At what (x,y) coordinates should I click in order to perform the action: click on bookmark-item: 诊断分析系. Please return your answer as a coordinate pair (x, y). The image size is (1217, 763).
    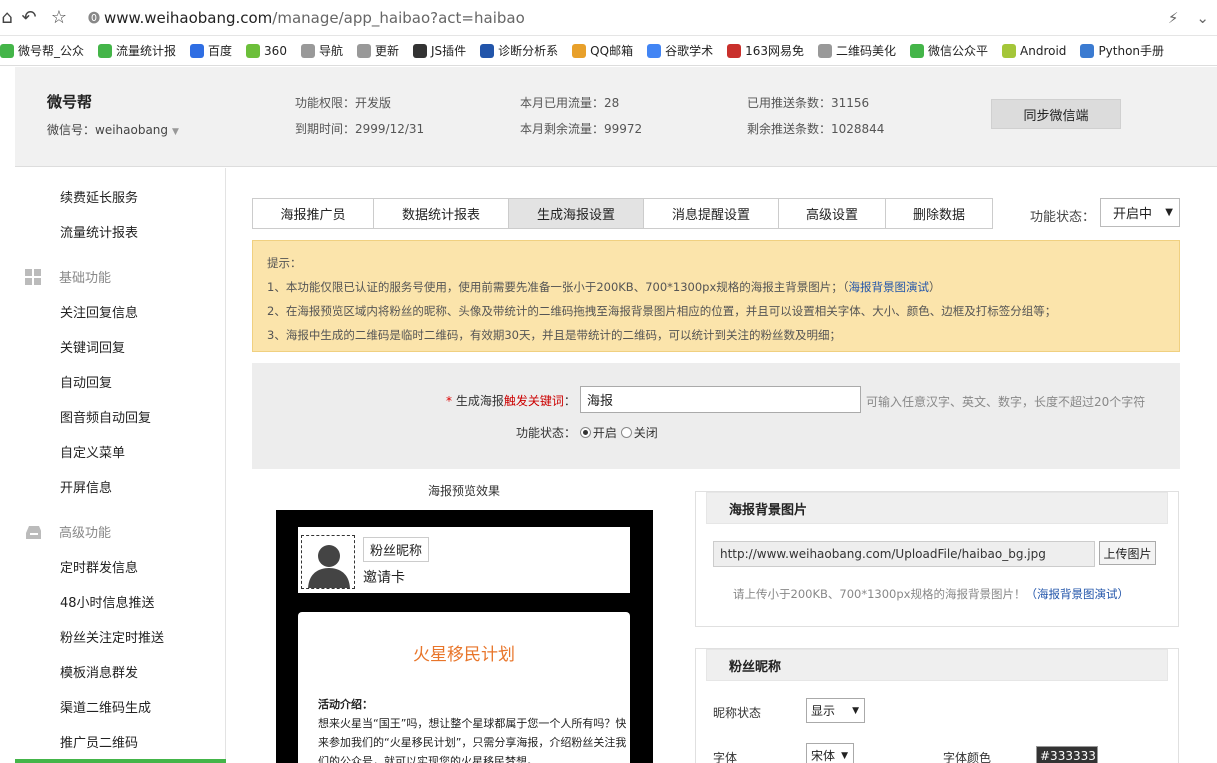
    Looking at the image, I should click on (519, 50).